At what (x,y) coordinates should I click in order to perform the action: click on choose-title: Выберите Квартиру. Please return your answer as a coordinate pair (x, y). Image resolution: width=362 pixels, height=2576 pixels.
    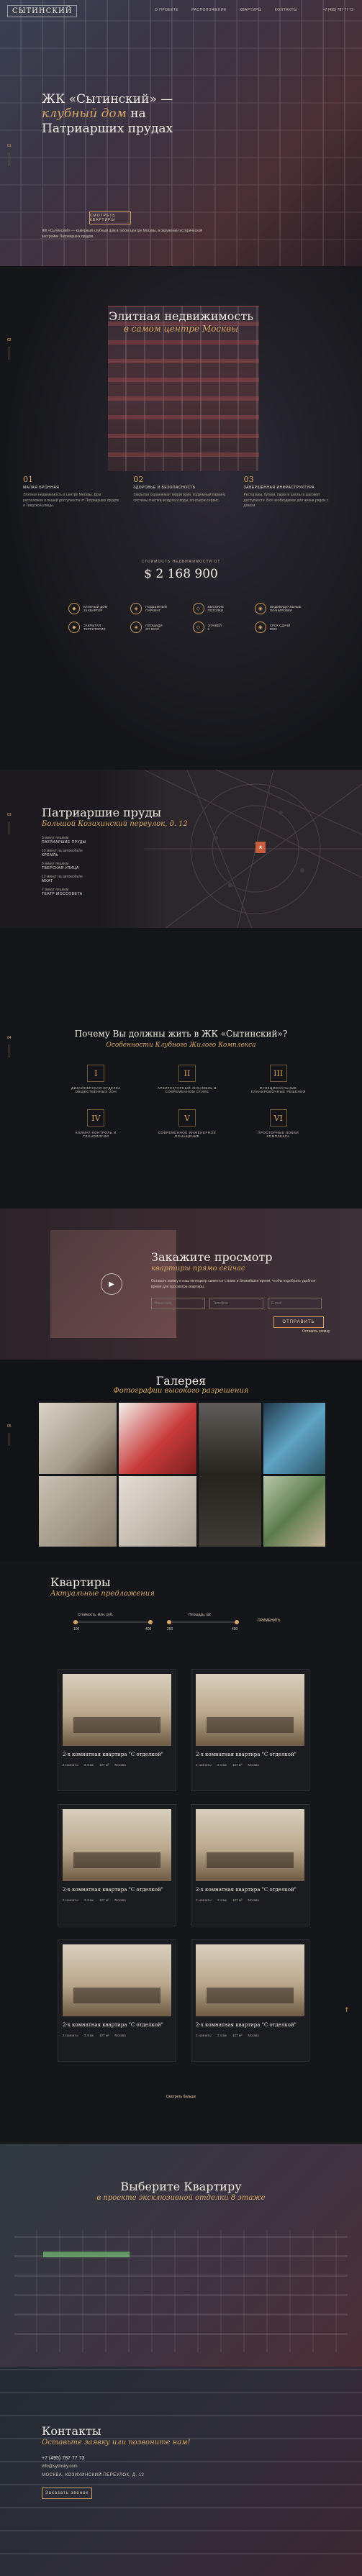
    Looking at the image, I should click on (181, 2186).